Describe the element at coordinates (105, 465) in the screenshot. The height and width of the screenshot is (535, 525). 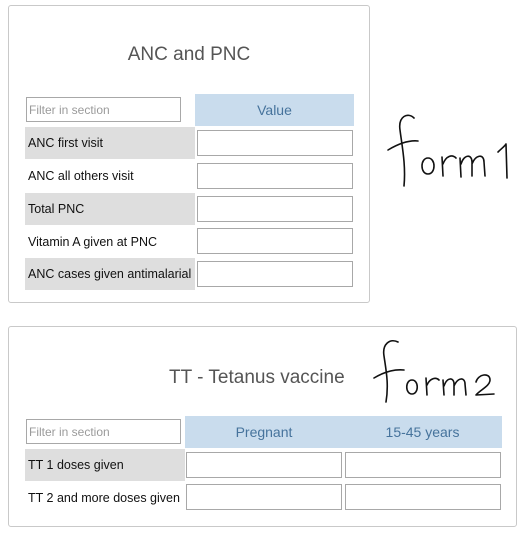
I see `row-label-tt1-doses-given: TT 1 doses given` at that location.